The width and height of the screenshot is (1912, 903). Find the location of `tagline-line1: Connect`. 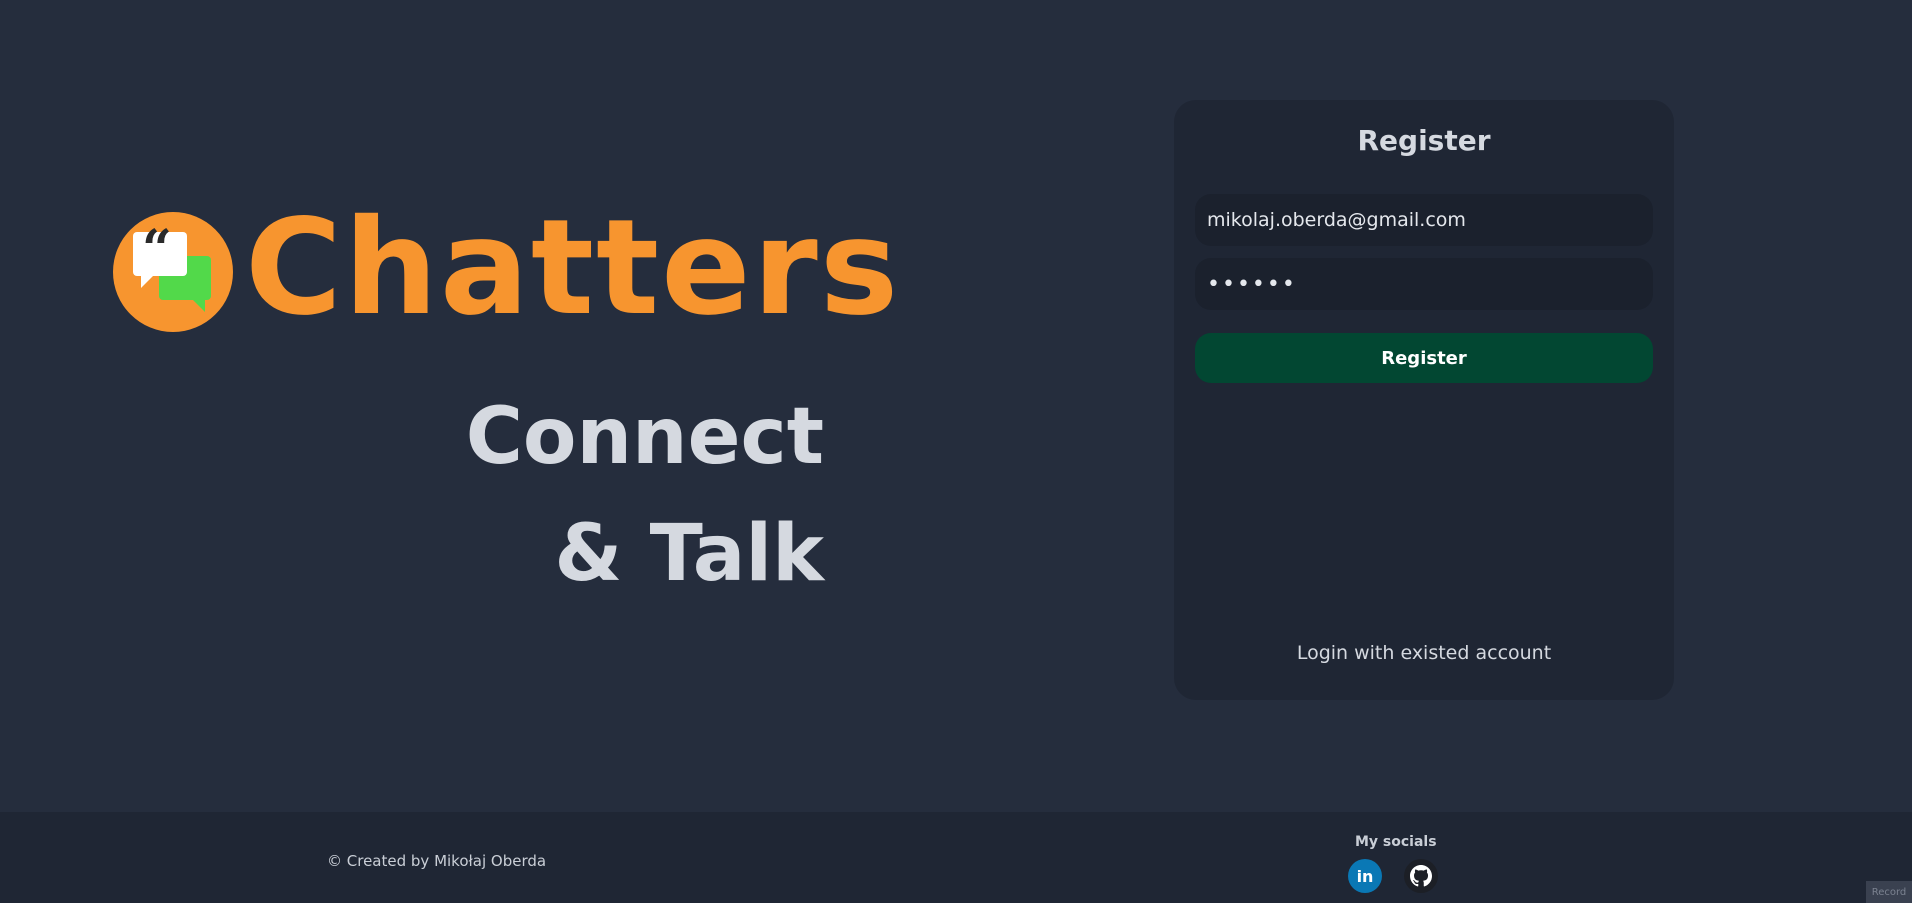

tagline-line1: Connect is located at coordinates (644, 437).